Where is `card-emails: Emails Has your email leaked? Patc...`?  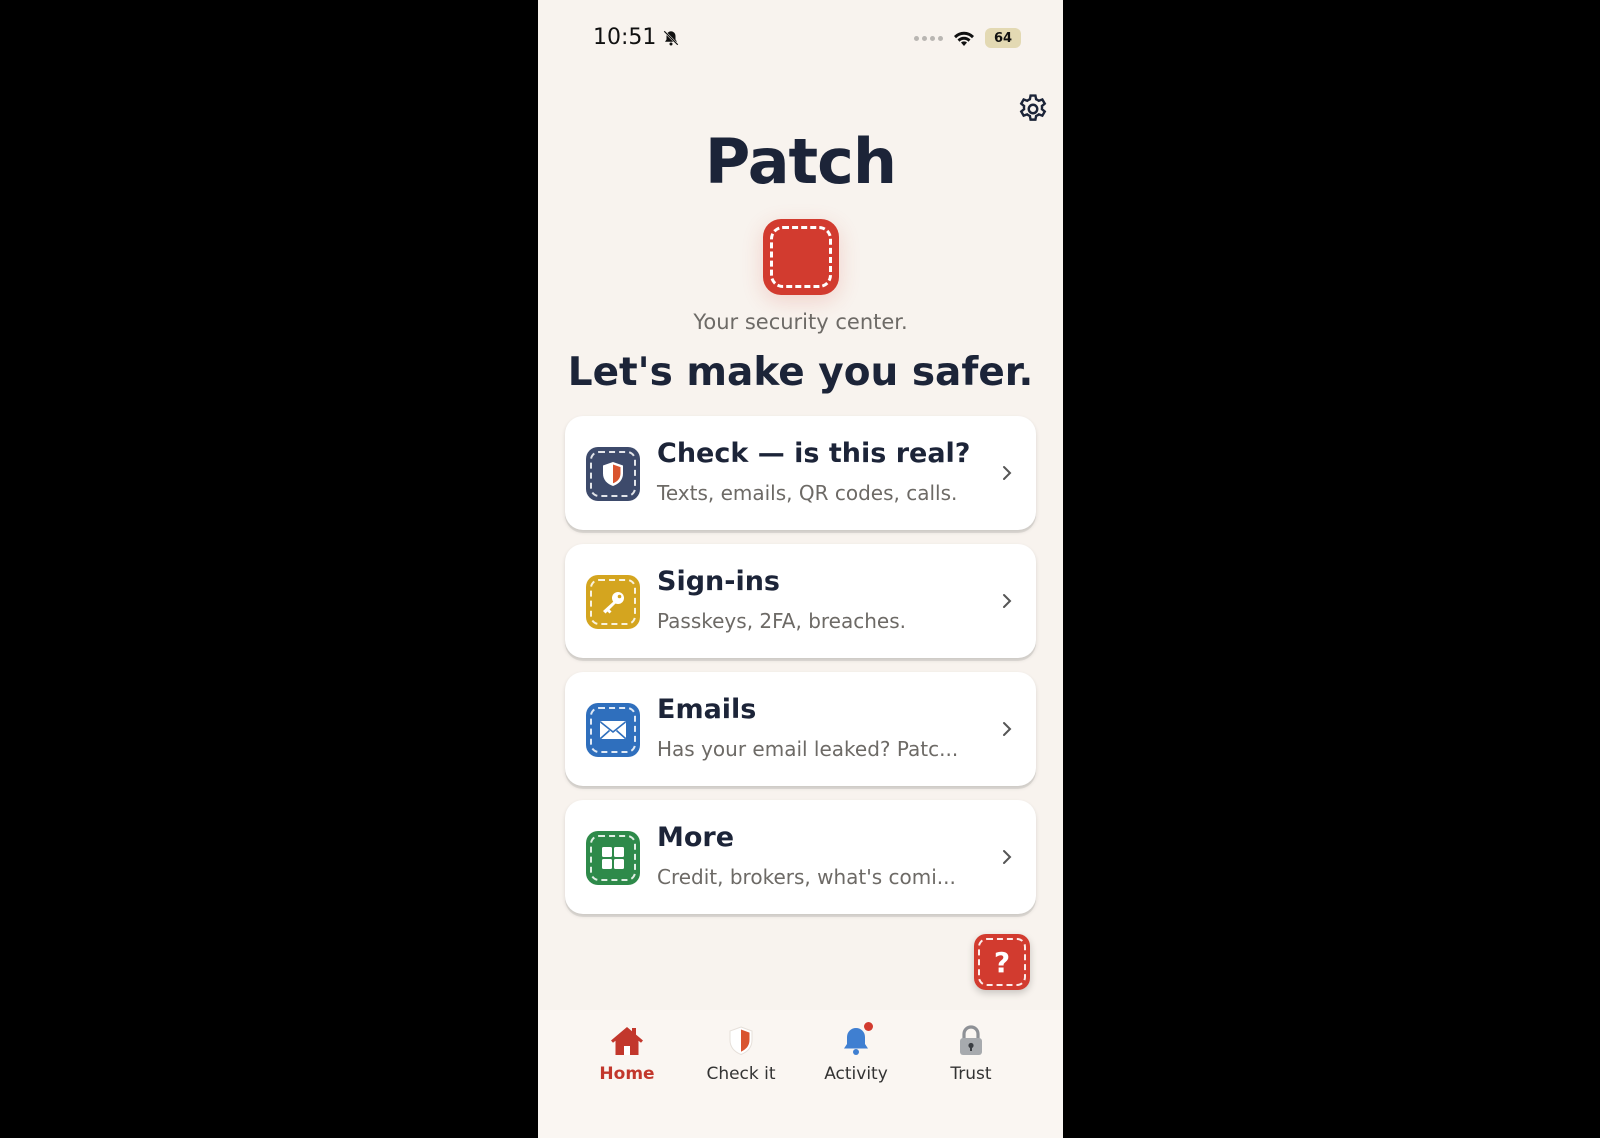 card-emails: Emails Has your email leaked? Patc... is located at coordinates (800, 729).